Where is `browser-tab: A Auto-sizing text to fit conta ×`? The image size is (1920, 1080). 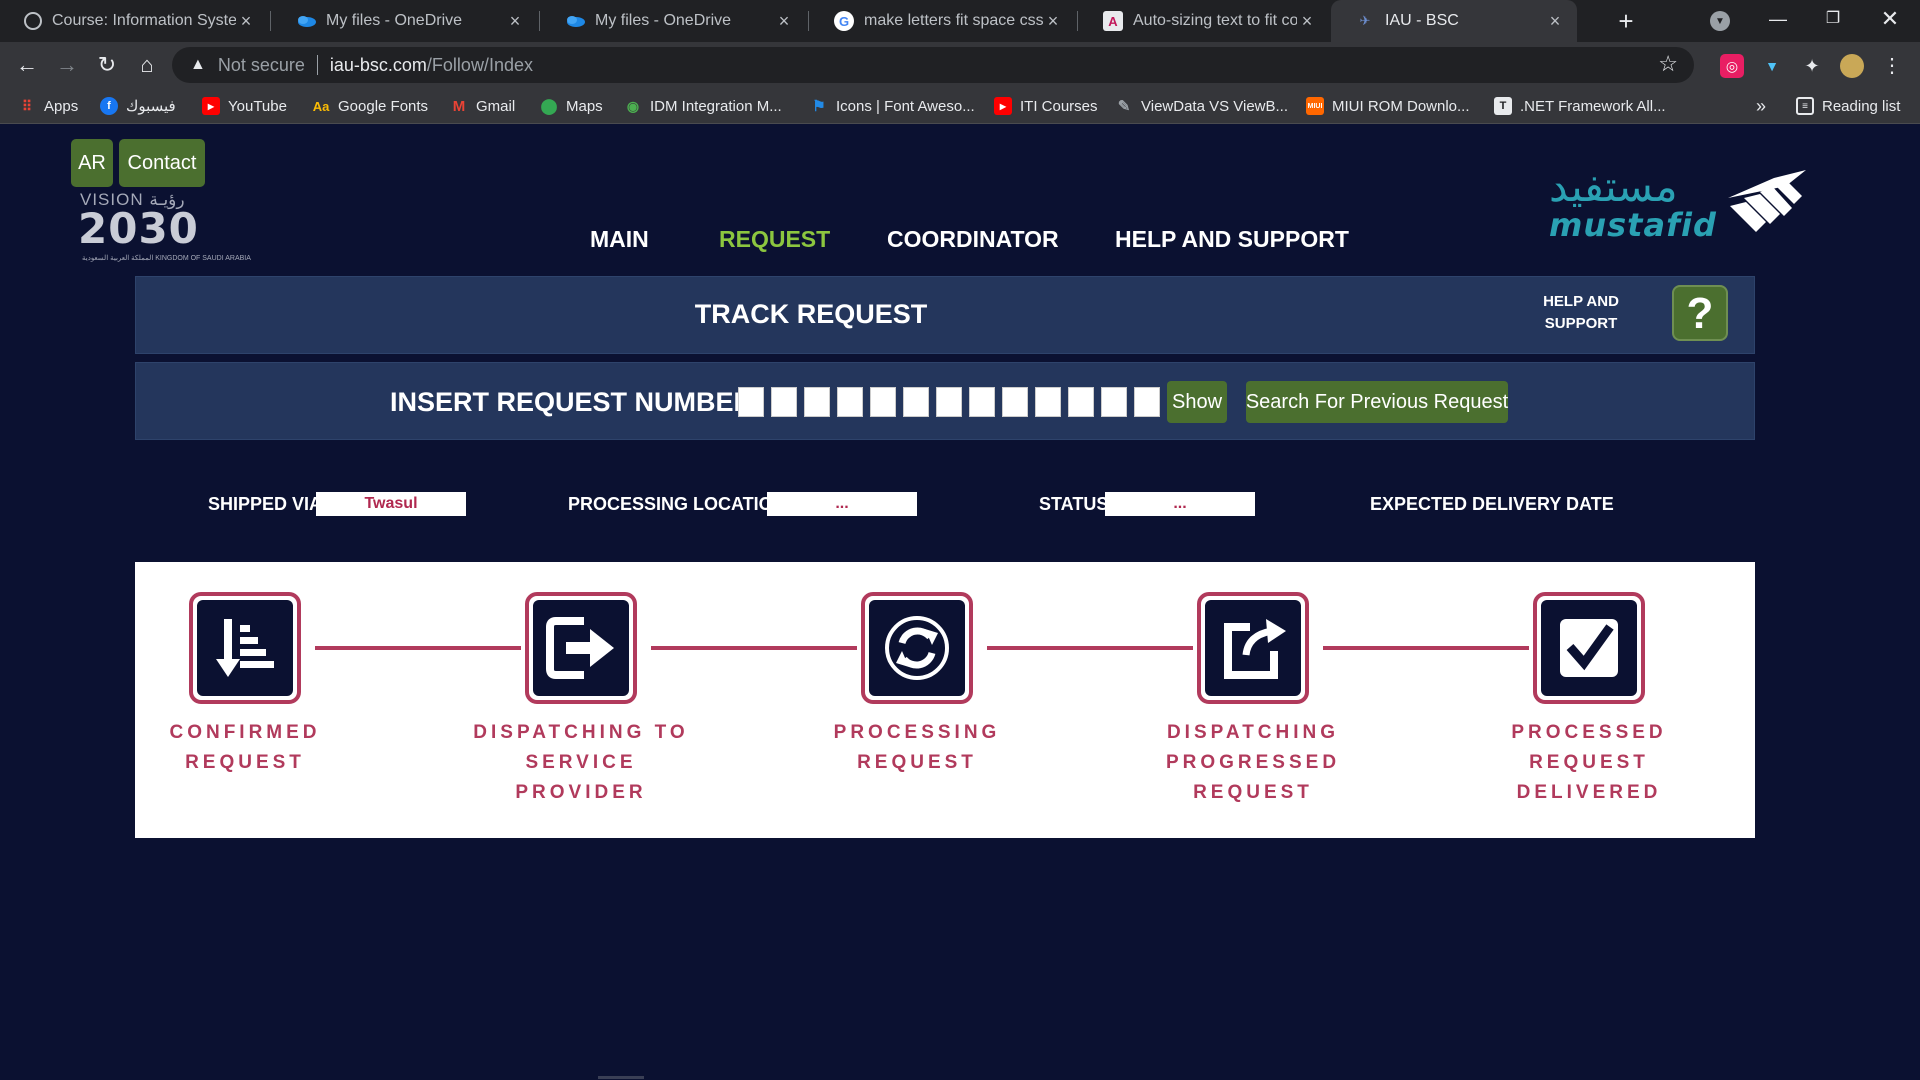 browser-tab: A Auto-sizing text to fit conta × is located at coordinates (1204, 21).